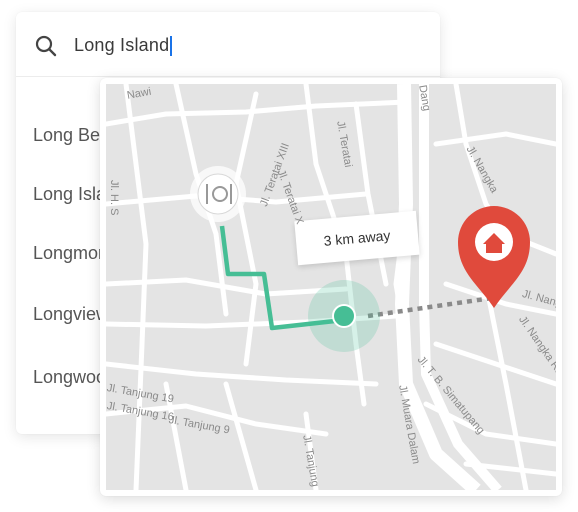 This screenshot has height=512, width=578. Describe the element at coordinates (344, 316) in the screenshot. I see `current-location-dot` at that location.